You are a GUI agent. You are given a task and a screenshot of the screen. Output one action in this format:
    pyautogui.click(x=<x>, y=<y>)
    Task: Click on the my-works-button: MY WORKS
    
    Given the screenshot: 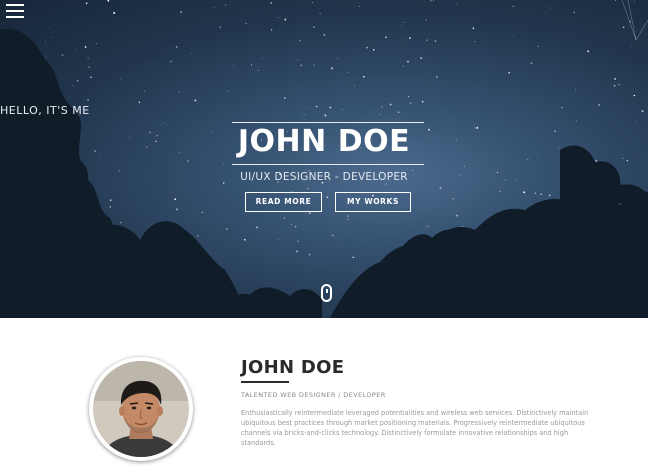 What is the action you would take?
    pyautogui.click(x=373, y=202)
    